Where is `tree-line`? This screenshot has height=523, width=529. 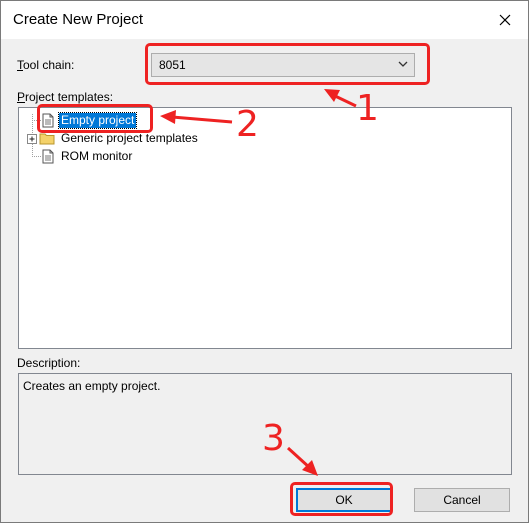 tree-line is located at coordinates (36, 156).